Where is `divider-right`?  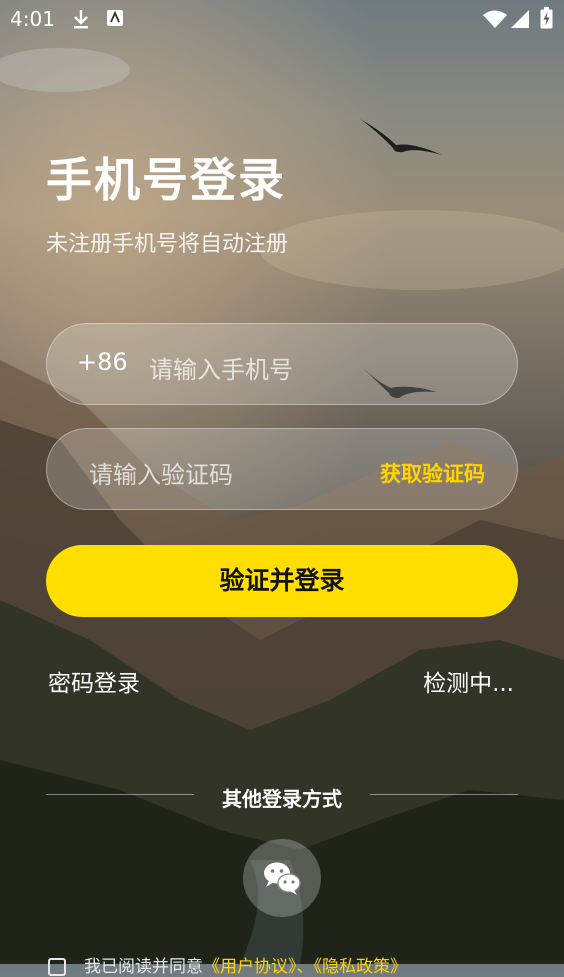 divider-right is located at coordinates (444, 794).